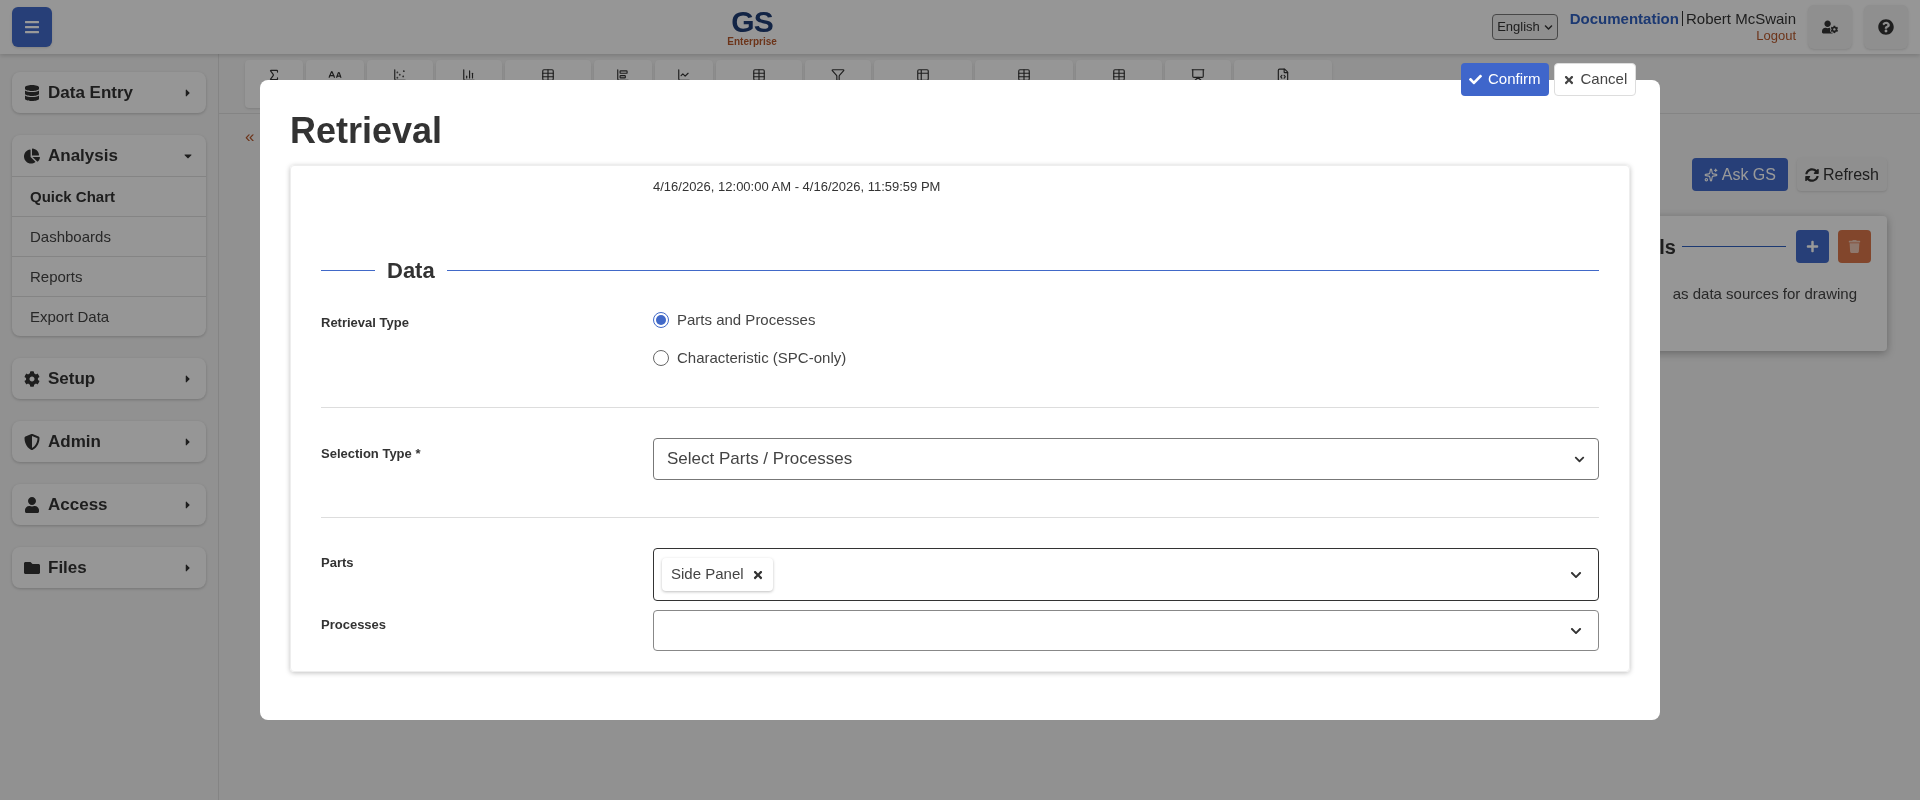 Image resolution: width=1920 pixels, height=800 pixels. What do you see at coordinates (32, 567) in the screenshot?
I see `folder-icon` at bounding box center [32, 567].